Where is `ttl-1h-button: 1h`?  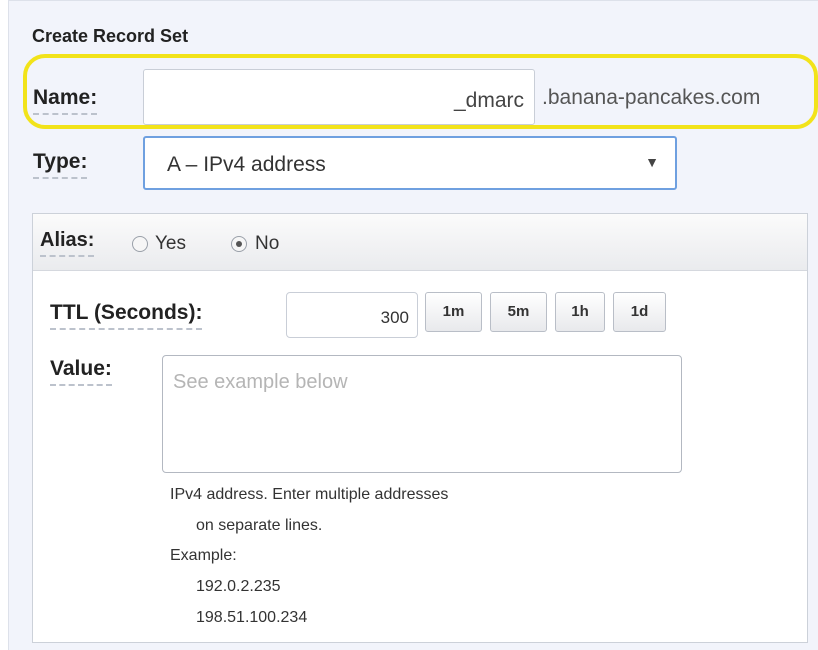
ttl-1h-button: 1h is located at coordinates (580, 312).